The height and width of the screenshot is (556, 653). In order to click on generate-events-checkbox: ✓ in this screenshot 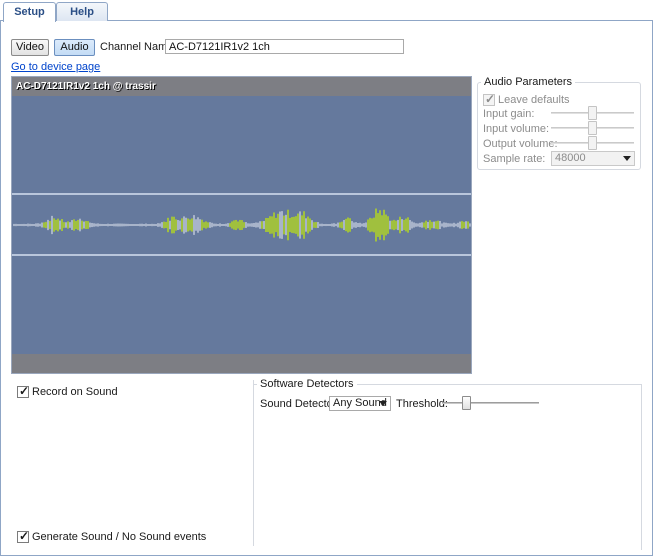, I will do `click(23, 536)`.